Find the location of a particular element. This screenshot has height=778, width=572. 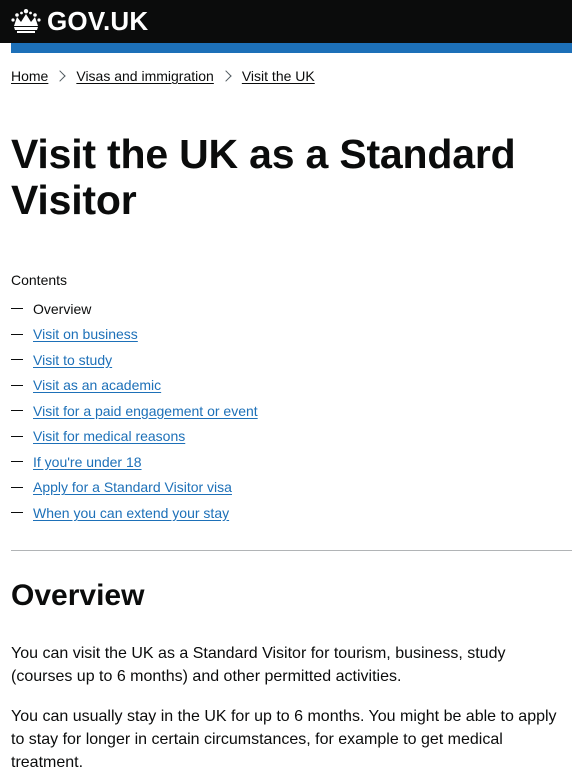

section-divider is located at coordinates (291, 550).